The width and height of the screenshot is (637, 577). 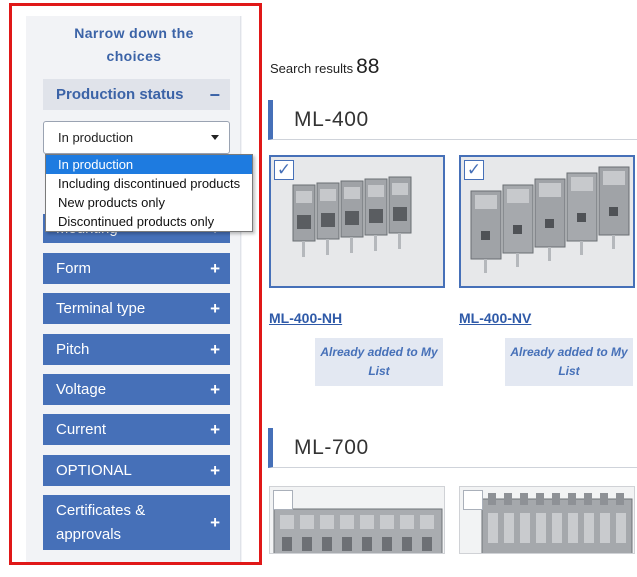 I want to click on filter-certificates-approvals: Certificates & approvals +, so click(x=136, y=522).